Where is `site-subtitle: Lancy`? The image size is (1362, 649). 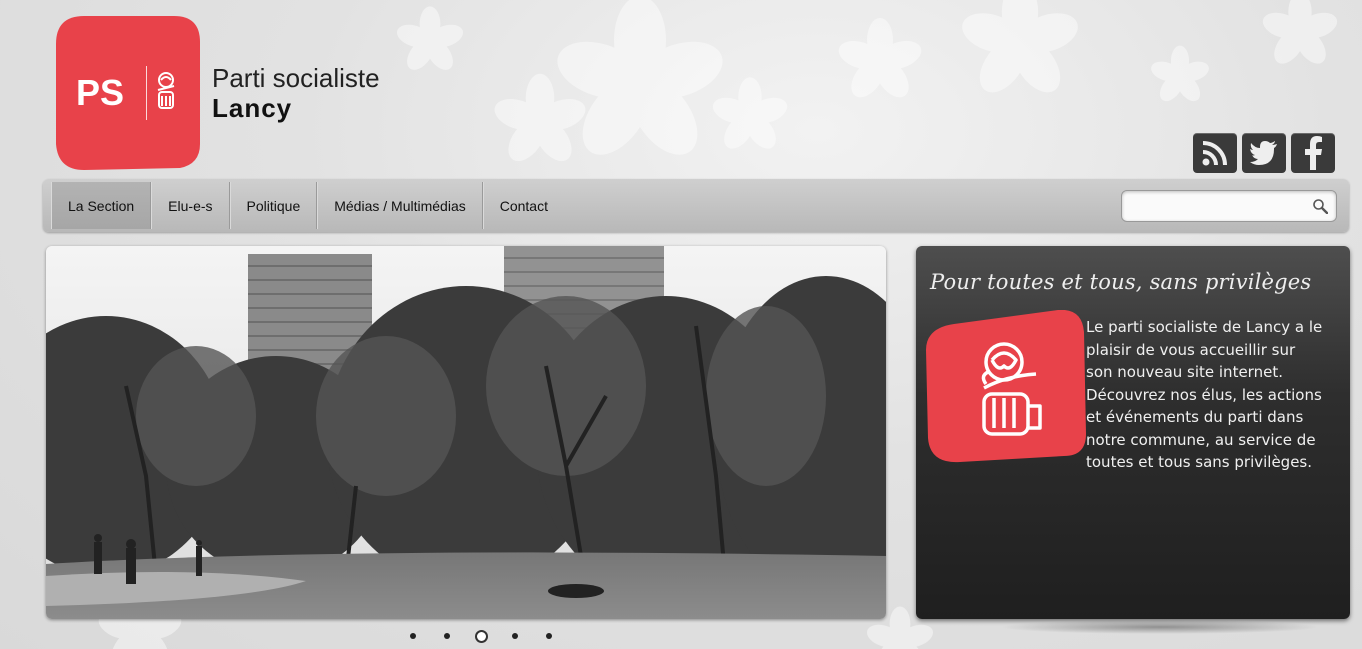 site-subtitle: Lancy is located at coordinates (252, 108).